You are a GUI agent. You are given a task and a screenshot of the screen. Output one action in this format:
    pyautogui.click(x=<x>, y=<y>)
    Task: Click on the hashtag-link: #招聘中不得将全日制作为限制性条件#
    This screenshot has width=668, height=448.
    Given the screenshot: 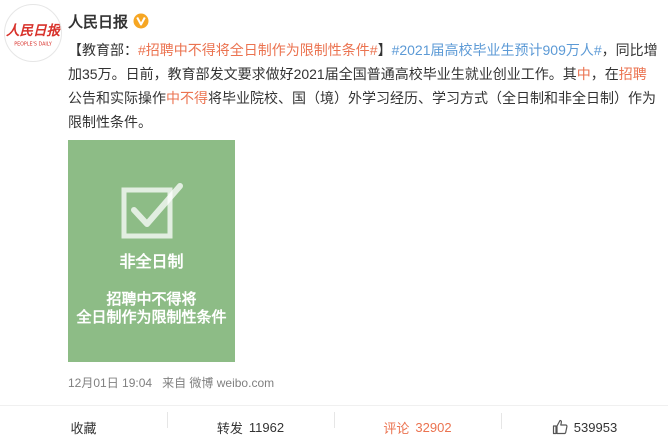 What is the action you would take?
    pyautogui.click(x=258, y=50)
    